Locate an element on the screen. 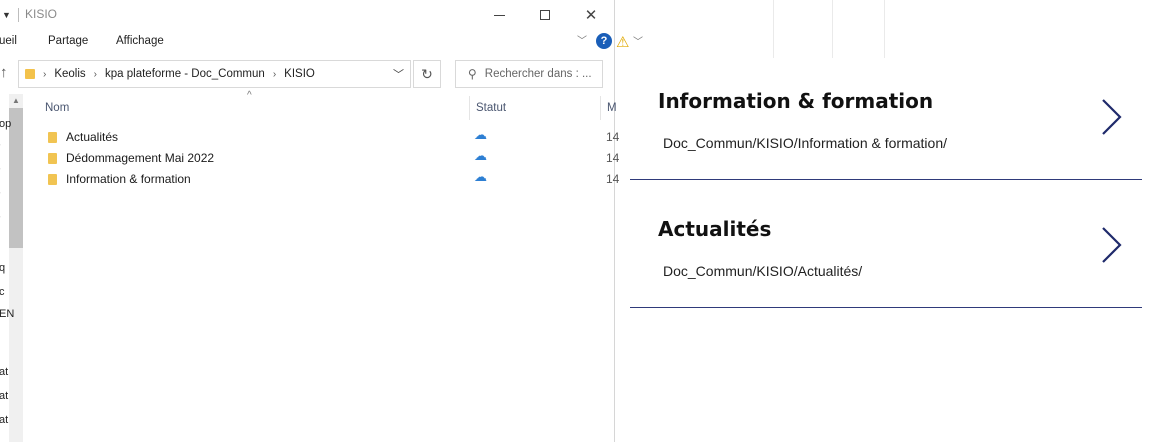 This screenshot has width=1155, height=442. file-row-dedommagement: Dédommagement Mai 2022 ☁ 14 is located at coordinates (321, 158).